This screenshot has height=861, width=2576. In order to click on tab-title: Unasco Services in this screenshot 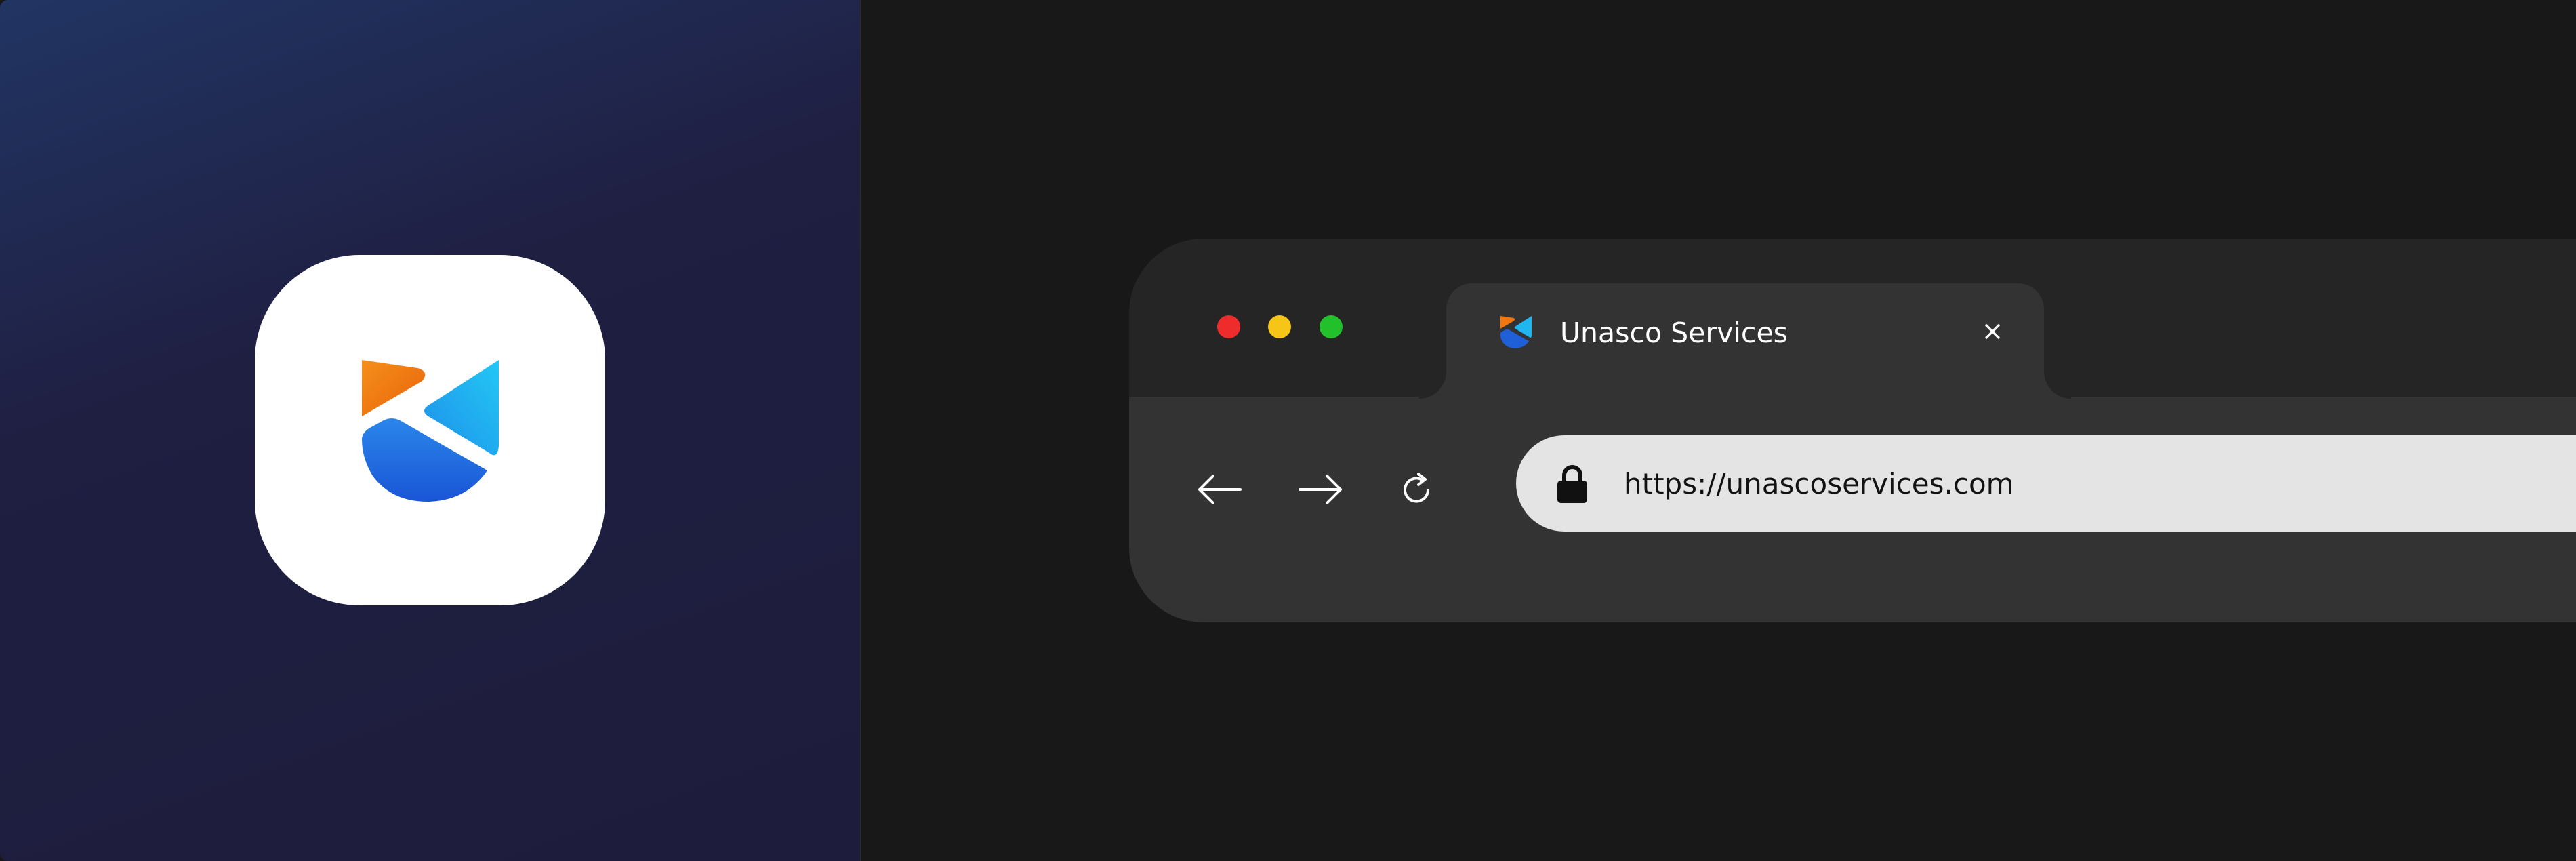, I will do `click(1674, 333)`.